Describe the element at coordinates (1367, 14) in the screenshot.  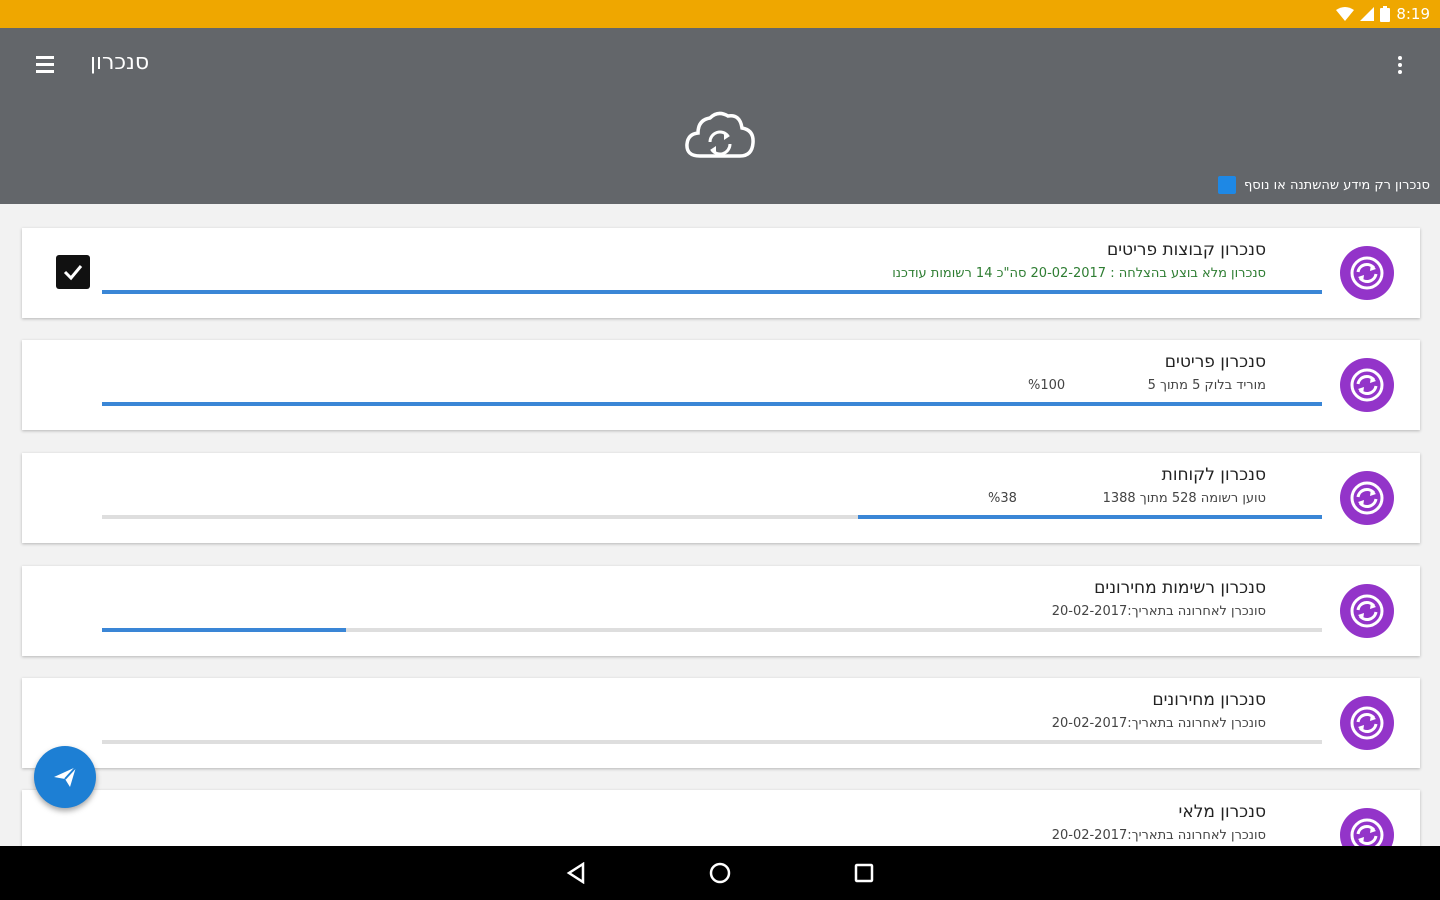
I see `signal-icon` at that location.